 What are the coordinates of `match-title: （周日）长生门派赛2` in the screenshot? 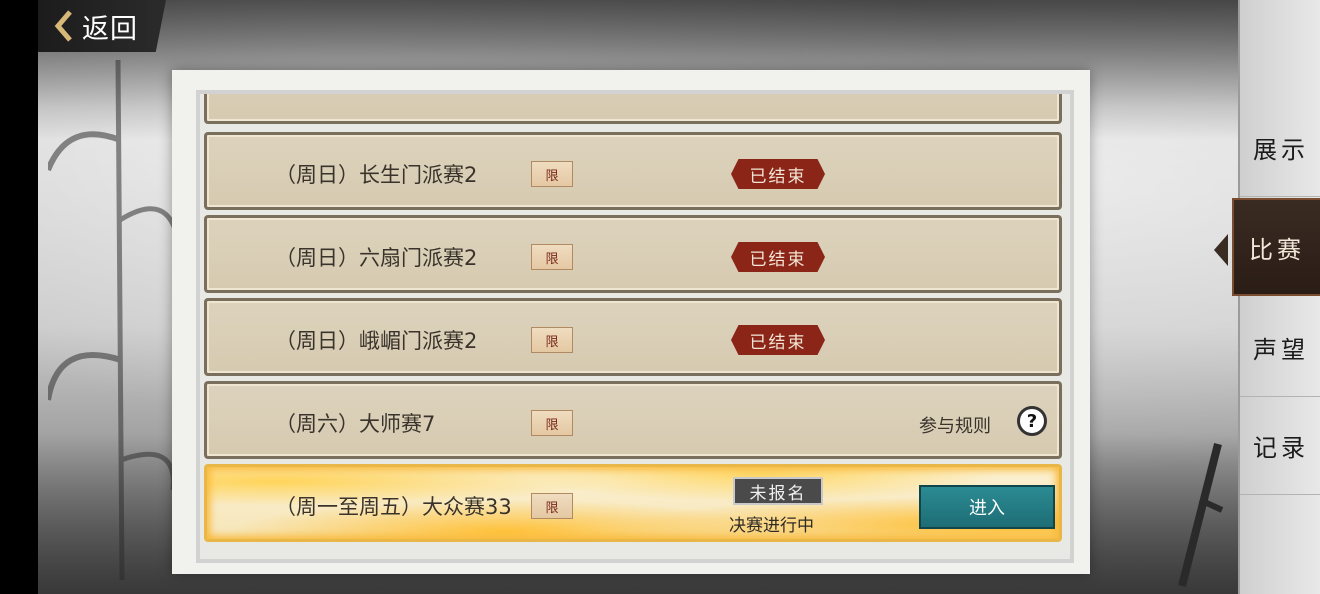 It's located at (376, 175).